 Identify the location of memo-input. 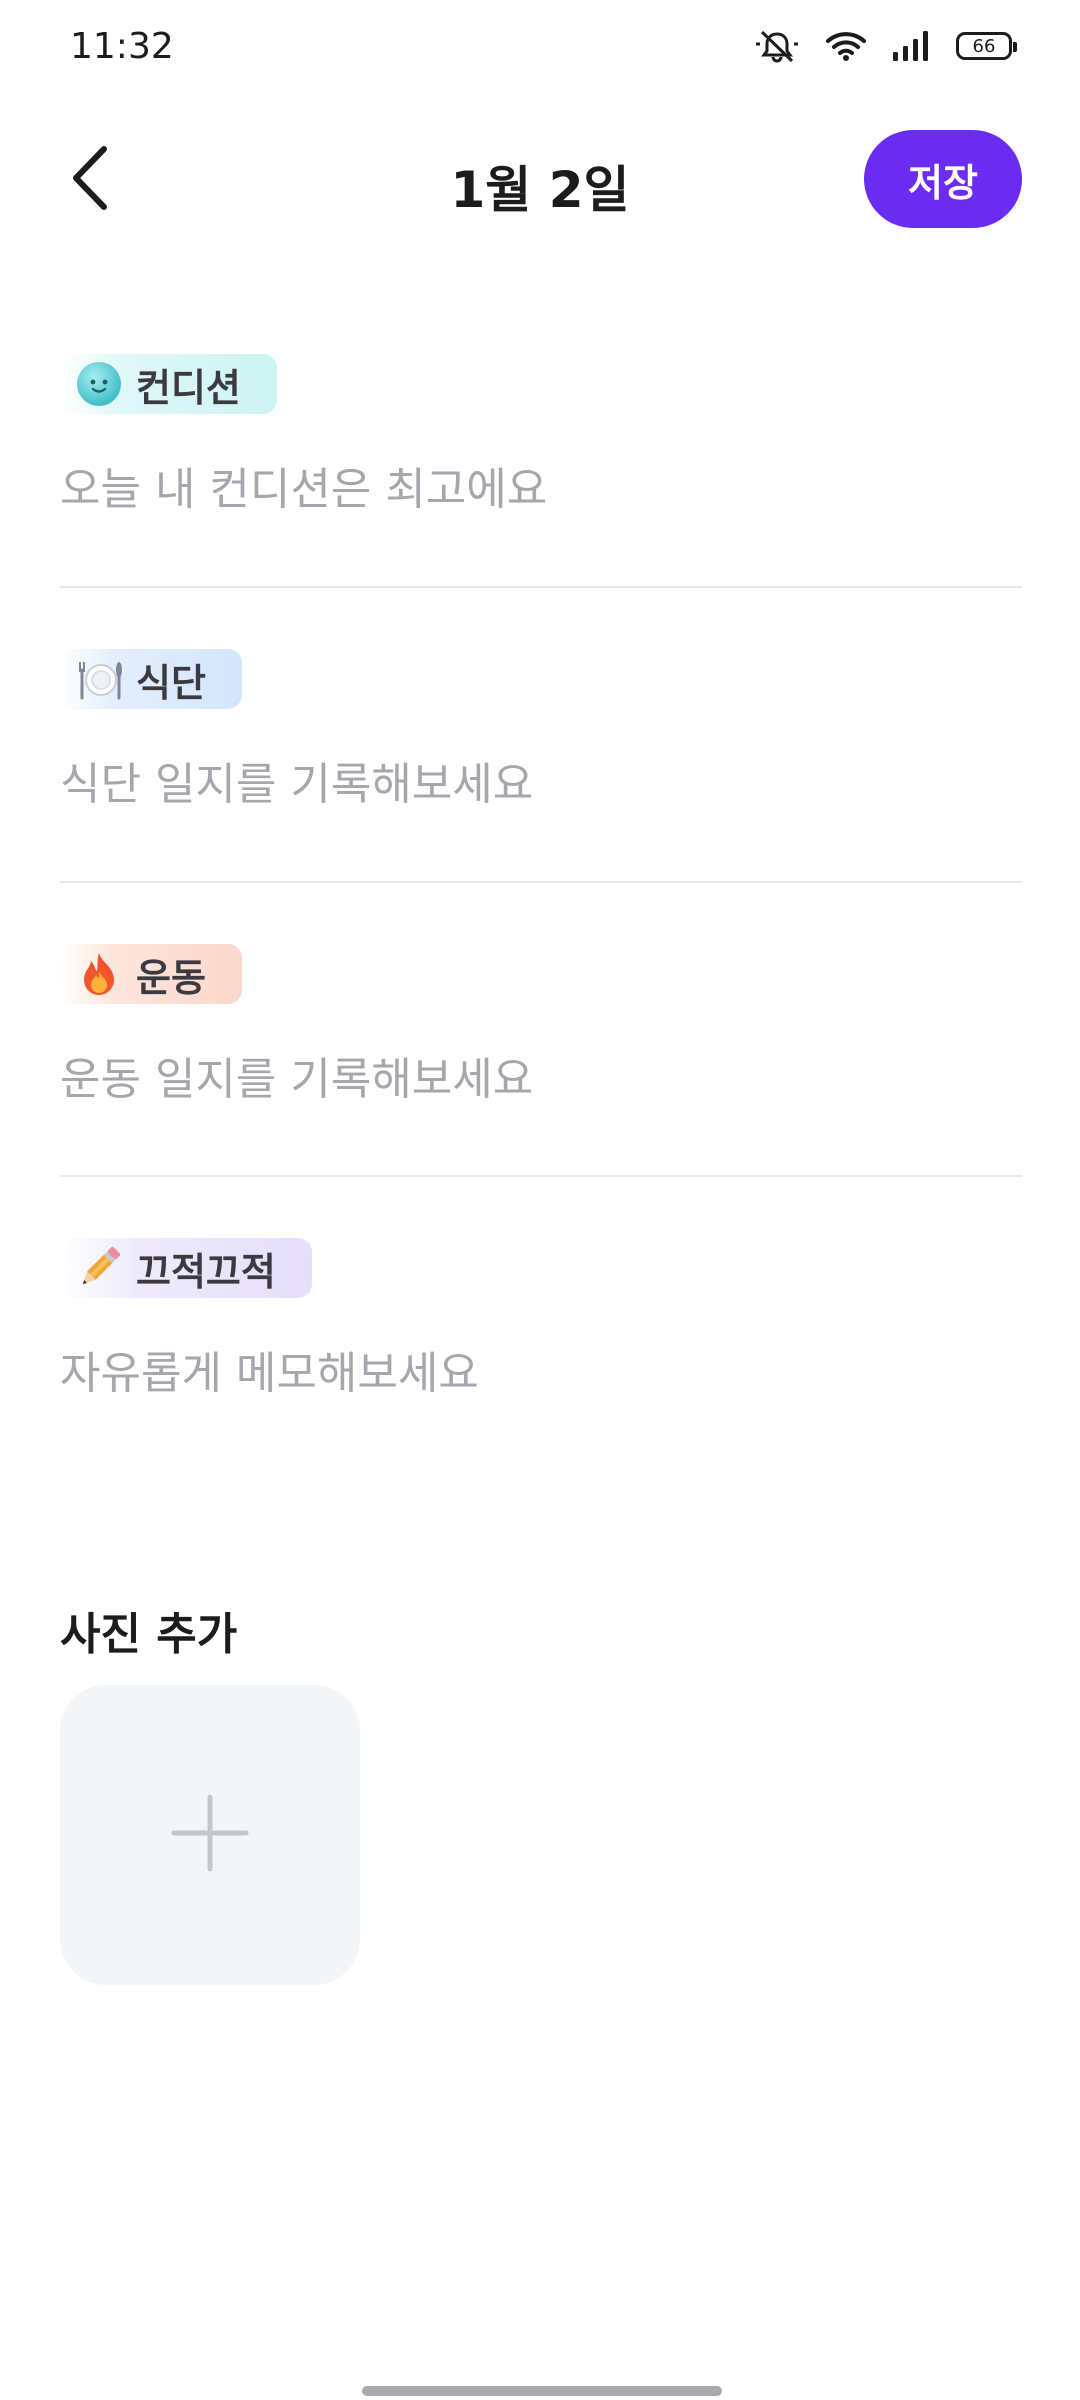
(541, 1373).